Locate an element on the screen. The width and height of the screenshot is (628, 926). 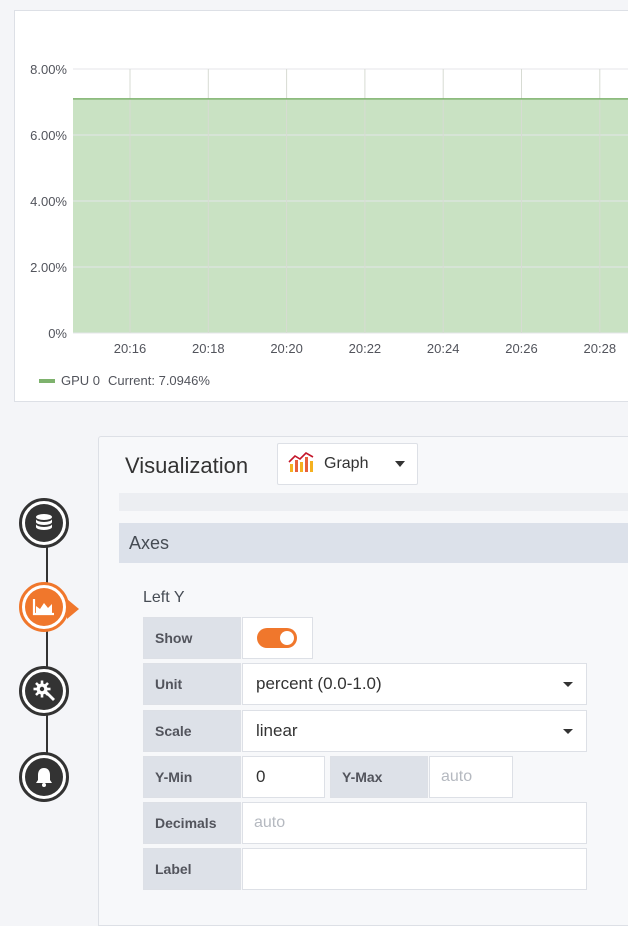
axes-section-title: Axes is located at coordinates (149, 542).